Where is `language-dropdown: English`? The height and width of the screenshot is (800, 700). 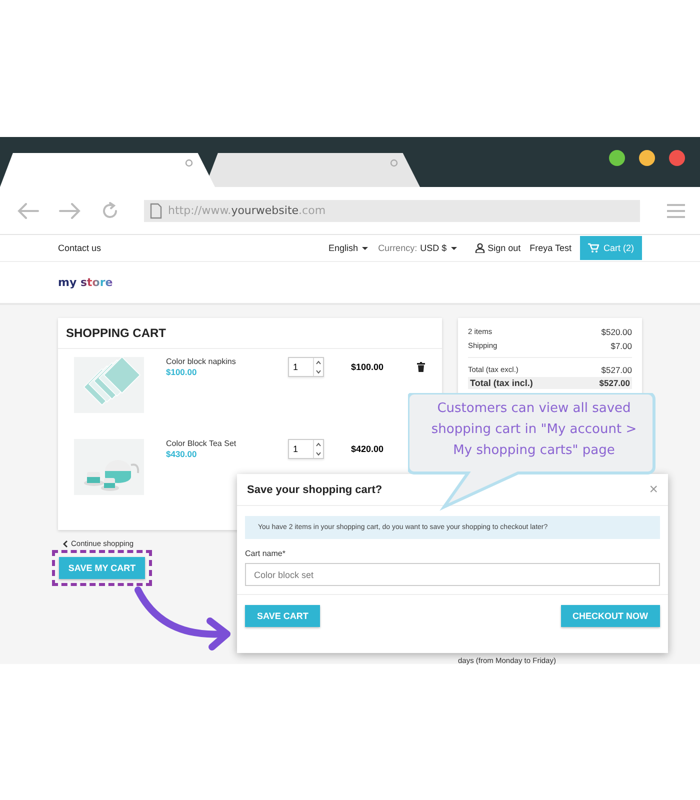
language-dropdown: English is located at coordinates (349, 248).